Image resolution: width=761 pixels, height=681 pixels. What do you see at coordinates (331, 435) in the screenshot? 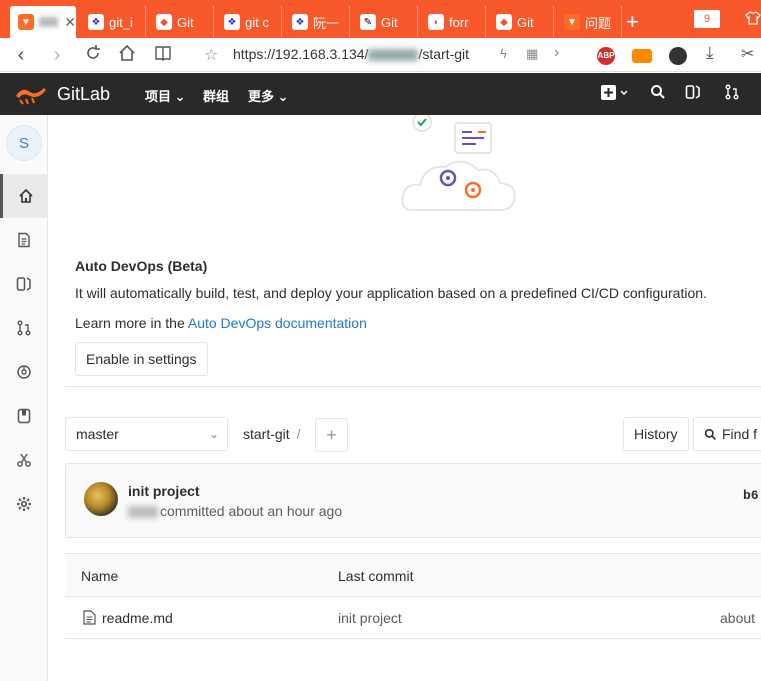
I see `add-file-button: +` at bounding box center [331, 435].